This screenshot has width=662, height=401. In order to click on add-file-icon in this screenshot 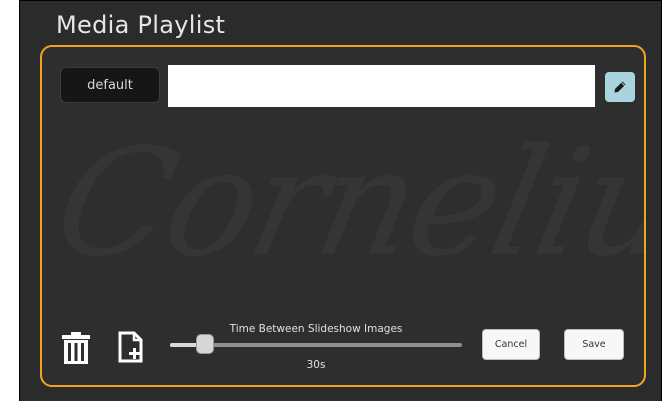, I will do `click(130, 347)`.